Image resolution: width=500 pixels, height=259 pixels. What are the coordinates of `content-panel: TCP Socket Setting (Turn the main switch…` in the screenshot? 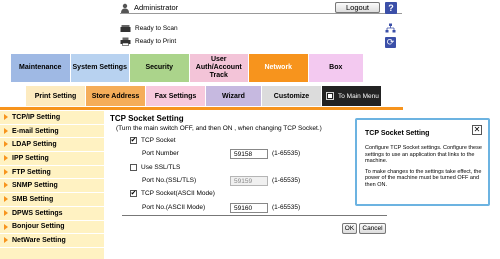 It's located at (250, 123).